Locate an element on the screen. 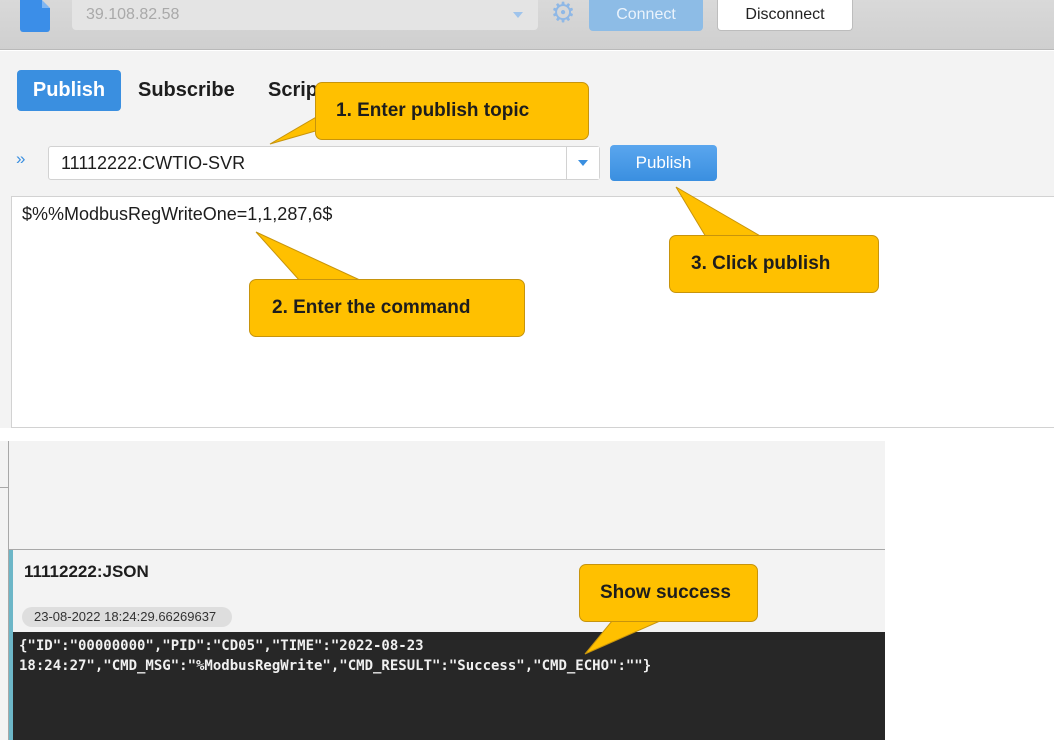  callout-show-success: Show success is located at coordinates (668, 593).